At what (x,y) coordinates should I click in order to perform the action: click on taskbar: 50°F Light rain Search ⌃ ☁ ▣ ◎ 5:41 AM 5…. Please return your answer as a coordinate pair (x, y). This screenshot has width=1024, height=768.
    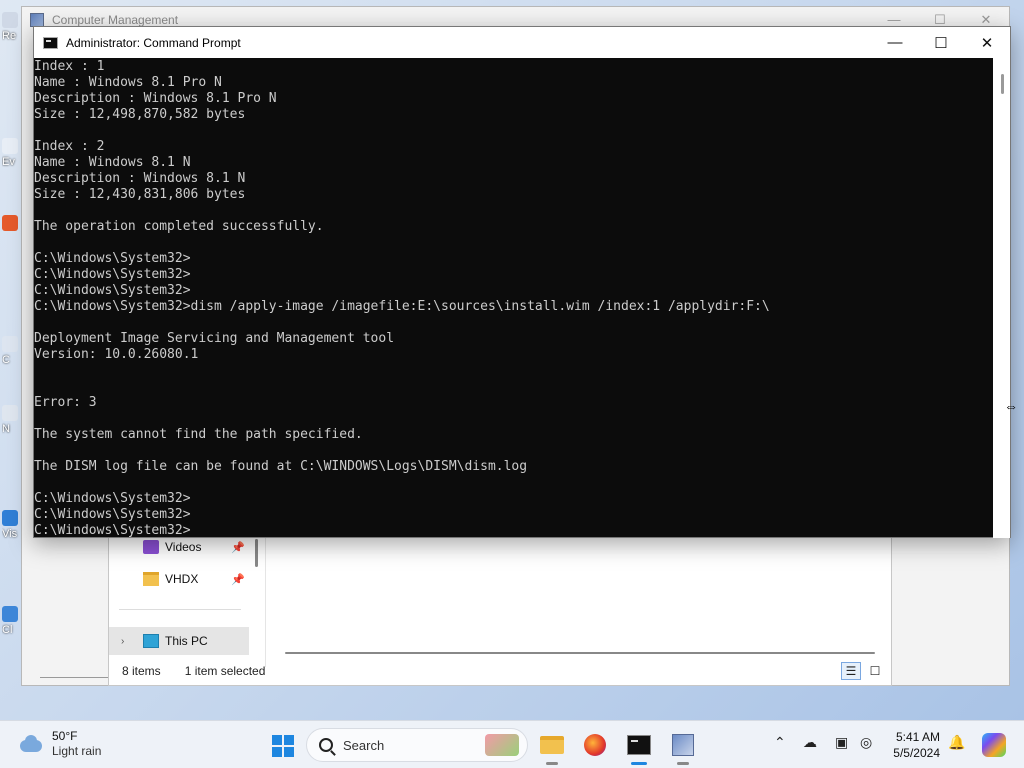
    Looking at the image, I should click on (512, 744).